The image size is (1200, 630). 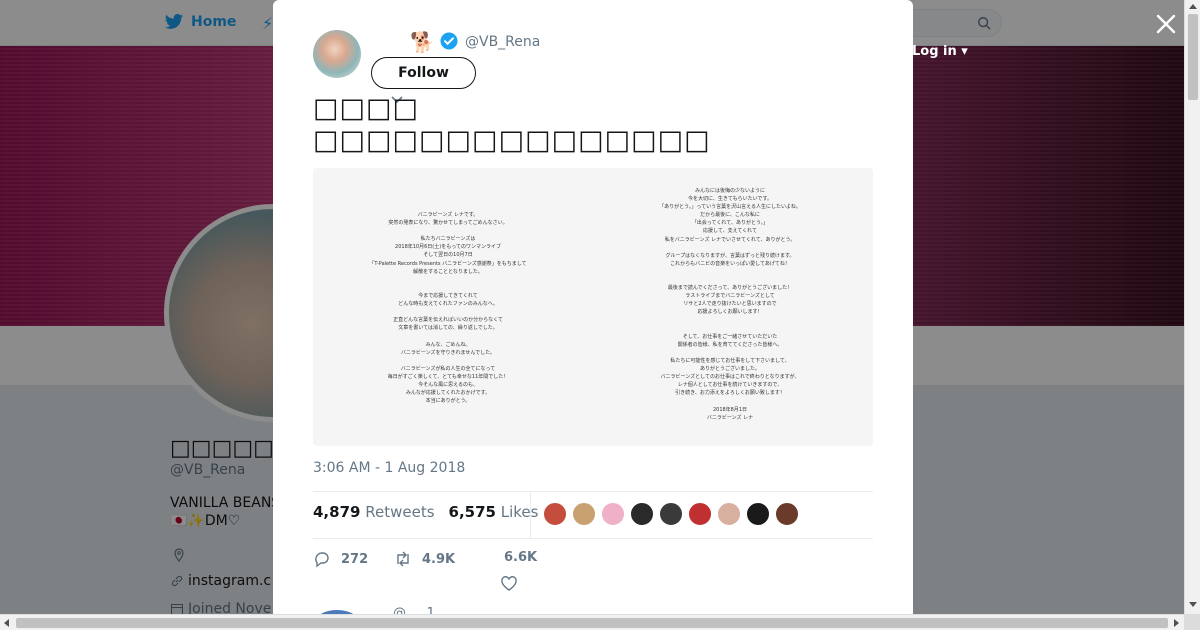 What do you see at coordinates (448, 215) in the screenshot?
I see `letter-line: バニラビーンズ レナです。` at bounding box center [448, 215].